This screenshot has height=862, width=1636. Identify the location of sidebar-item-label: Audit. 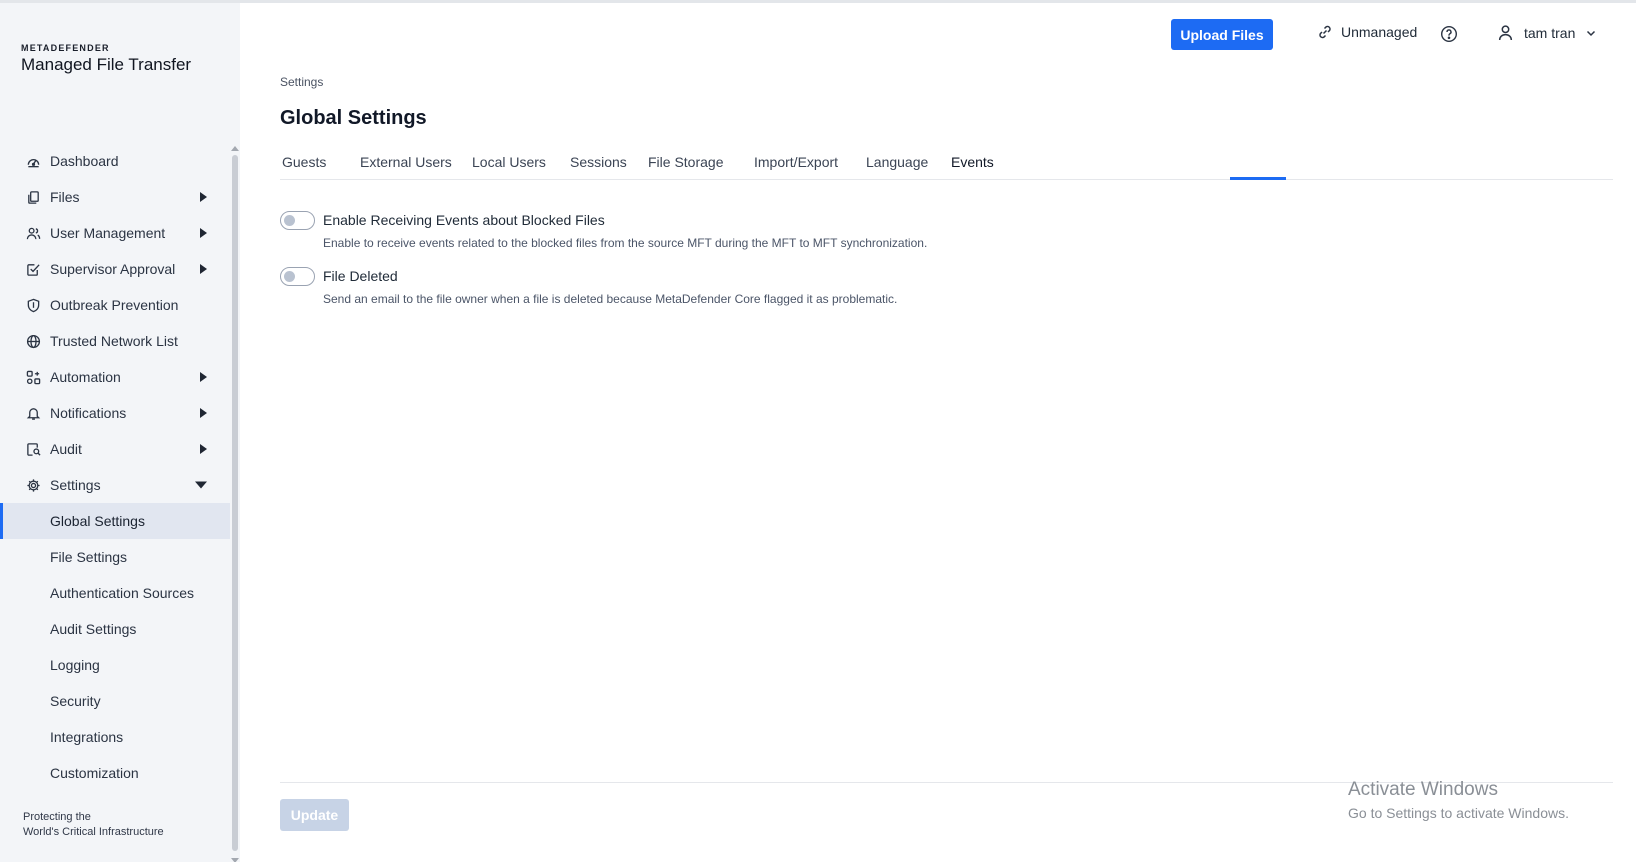
(66, 449).